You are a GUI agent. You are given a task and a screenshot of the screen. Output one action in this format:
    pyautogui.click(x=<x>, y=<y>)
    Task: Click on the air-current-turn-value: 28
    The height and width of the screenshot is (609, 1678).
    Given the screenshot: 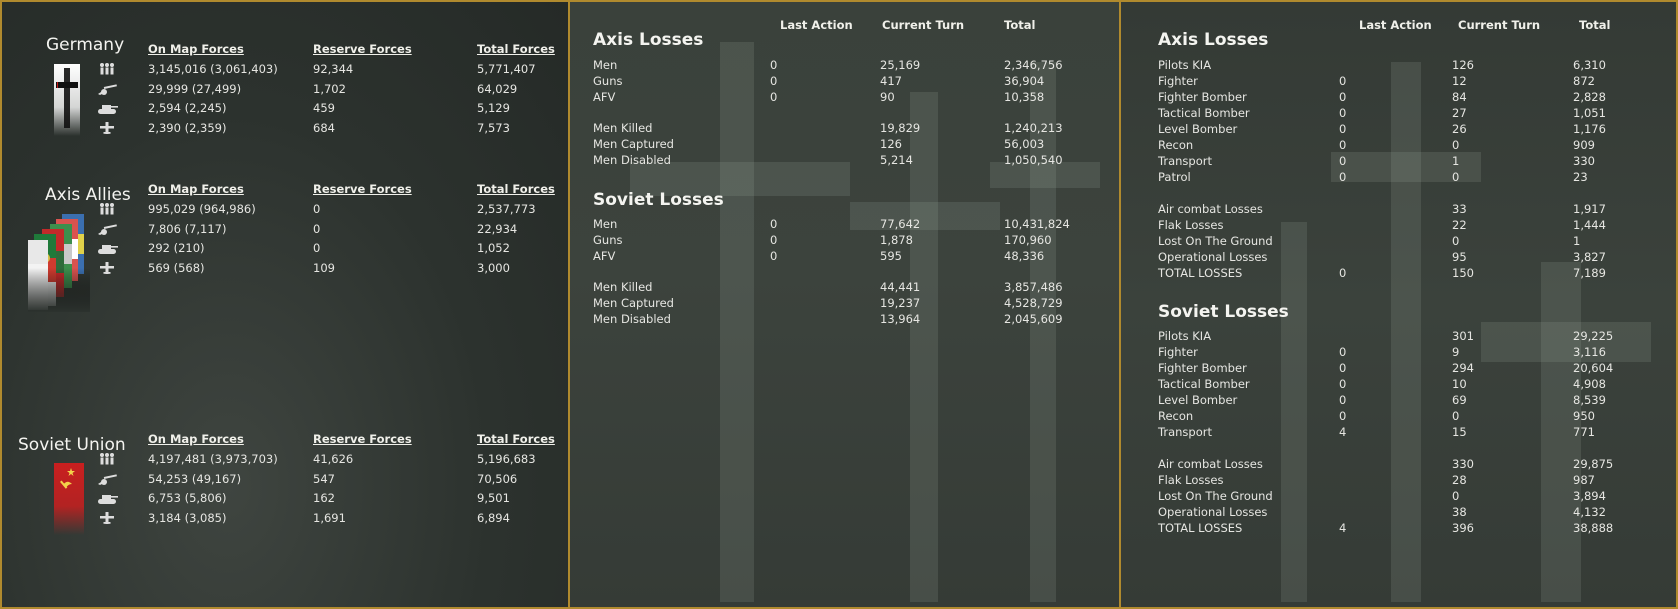 What is the action you would take?
    pyautogui.click(x=1459, y=480)
    